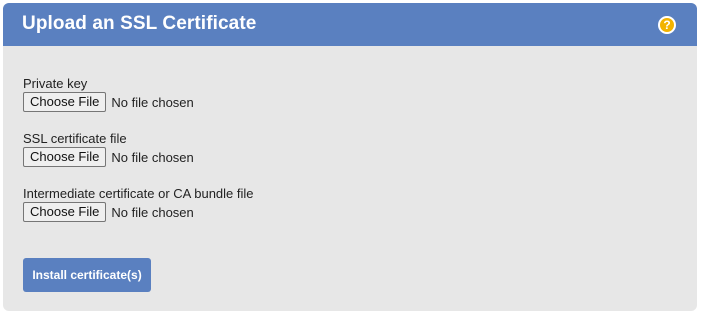 This screenshot has width=702, height=315. What do you see at coordinates (667, 25) in the screenshot?
I see `help-icon: ?` at bounding box center [667, 25].